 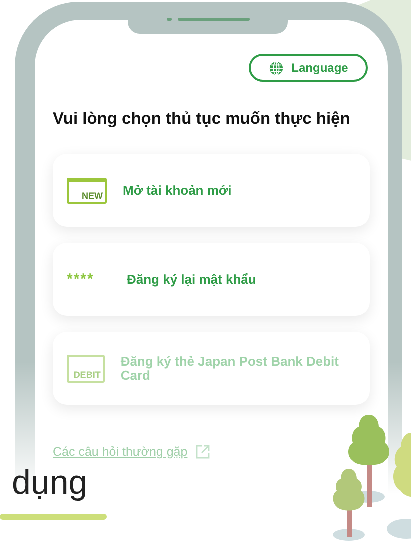 What do you see at coordinates (276, 68) in the screenshot?
I see `globe-icon` at bounding box center [276, 68].